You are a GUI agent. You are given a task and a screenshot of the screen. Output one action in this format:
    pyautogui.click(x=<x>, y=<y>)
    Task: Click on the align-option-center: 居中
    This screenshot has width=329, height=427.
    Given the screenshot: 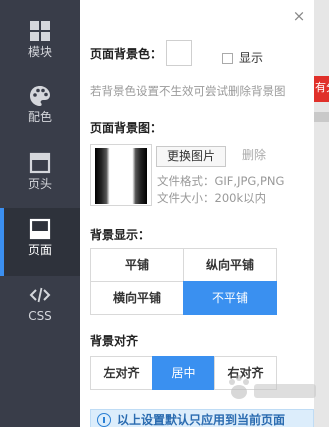 What is the action you would take?
    pyautogui.click(x=183, y=373)
    